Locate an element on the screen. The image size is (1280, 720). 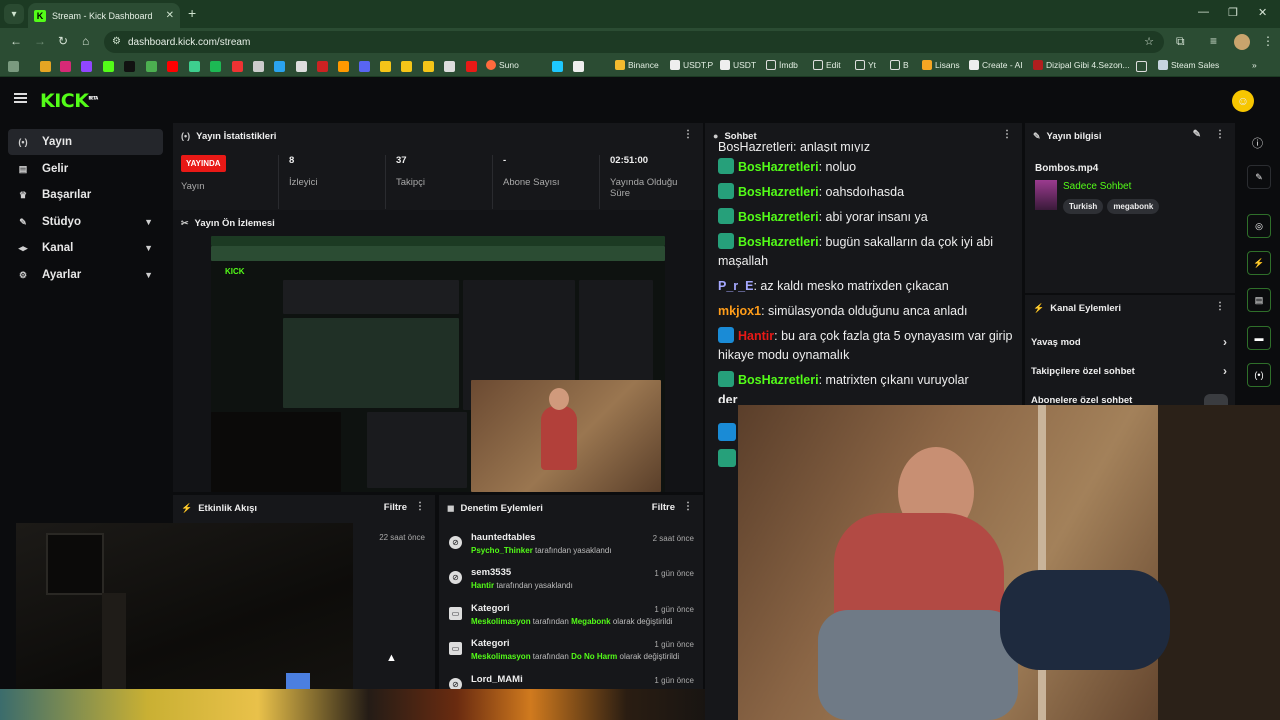
tag-turkish: Turkish is located at coordinates (1083, 206).